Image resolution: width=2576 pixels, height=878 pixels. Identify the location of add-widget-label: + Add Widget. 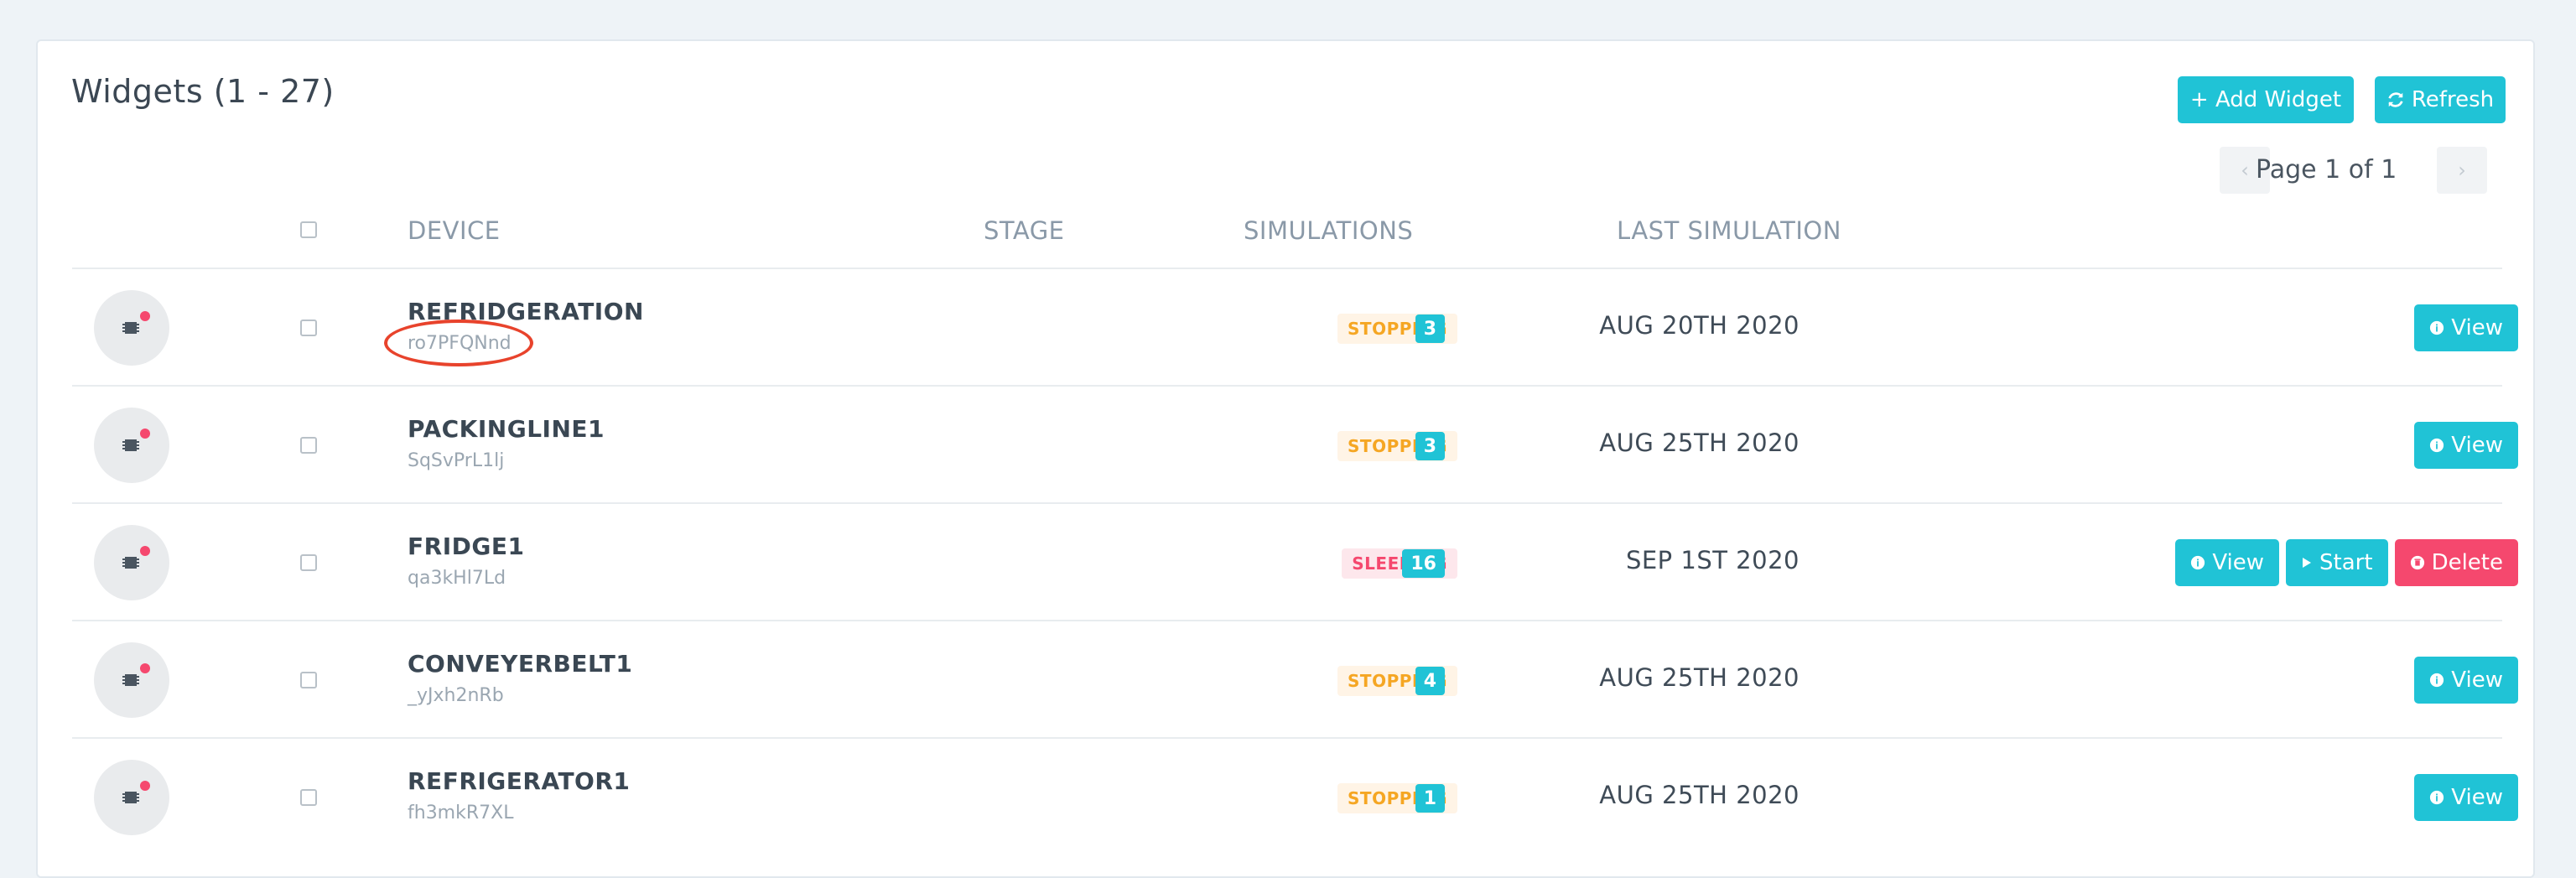
(2265, 99).